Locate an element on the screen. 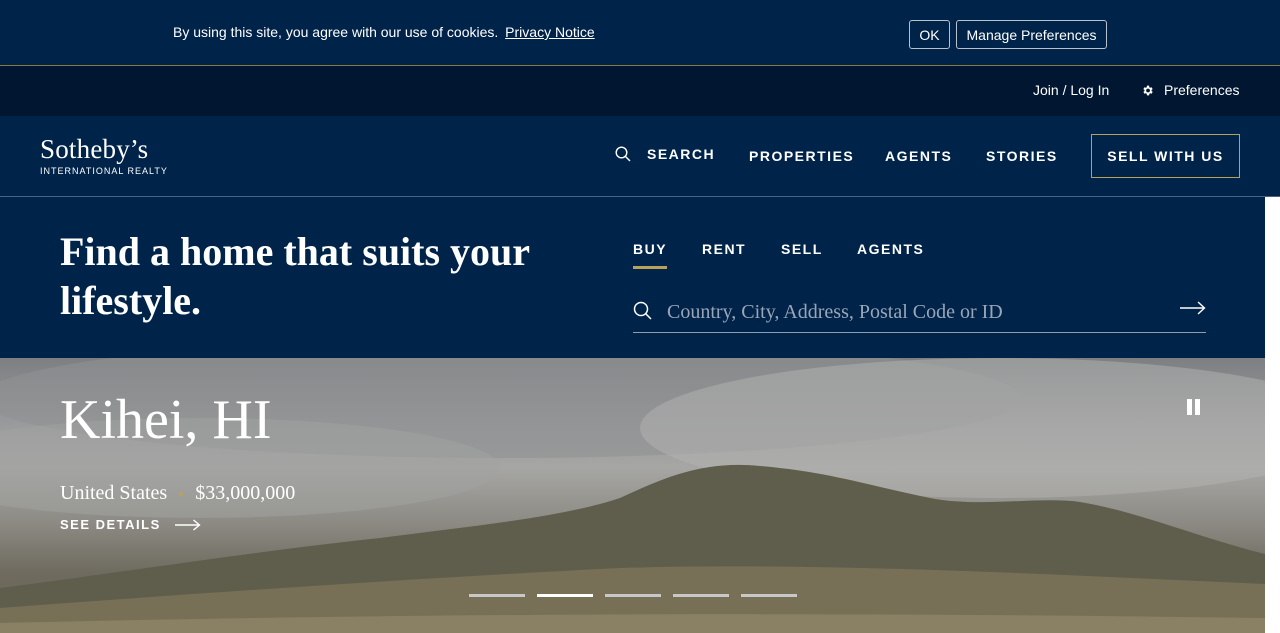 Image resolution: width=1280 pixels, height=633 pixels. tab-sell: SELL is located at coordinates (802, 249).